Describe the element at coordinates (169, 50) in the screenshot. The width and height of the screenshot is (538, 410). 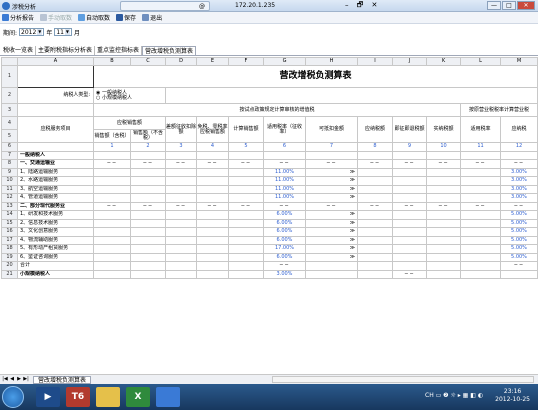
I see `tab-vat-reform: 营改增税负测算表` at that location.